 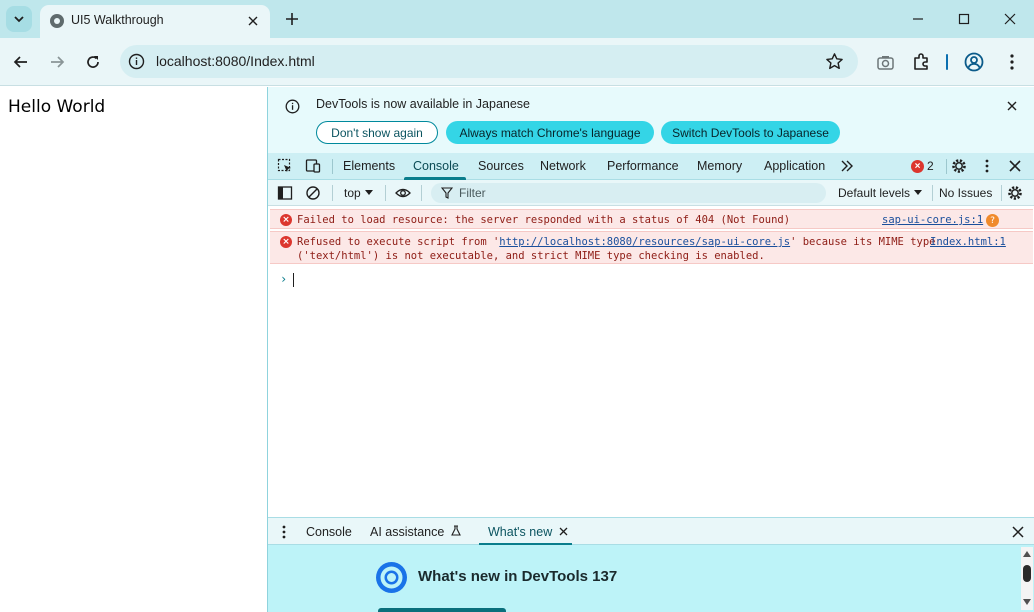 I want to click on message-text-before: Refused to execute script from ', so click(x=398, y=242).